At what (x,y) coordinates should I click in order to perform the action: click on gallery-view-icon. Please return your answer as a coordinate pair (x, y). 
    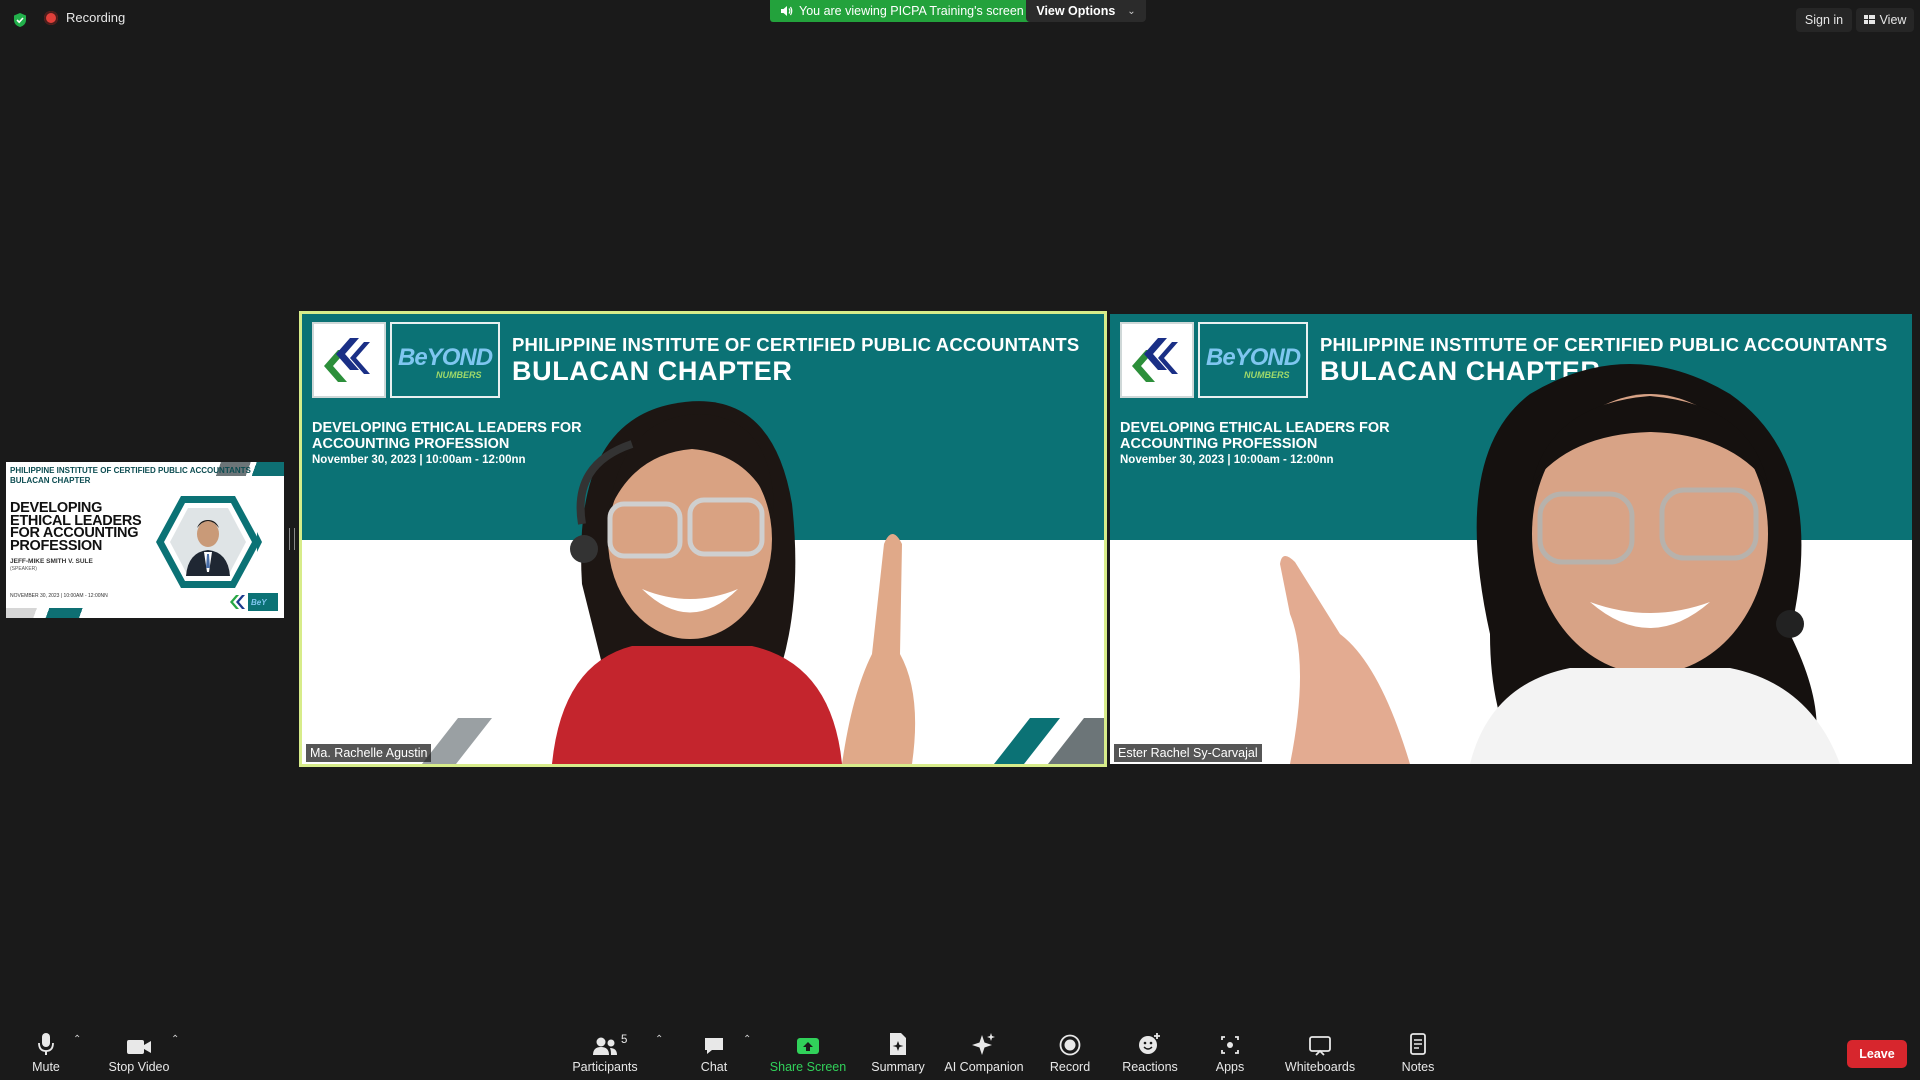
    Looking at the image, I should click on (1869, 20).